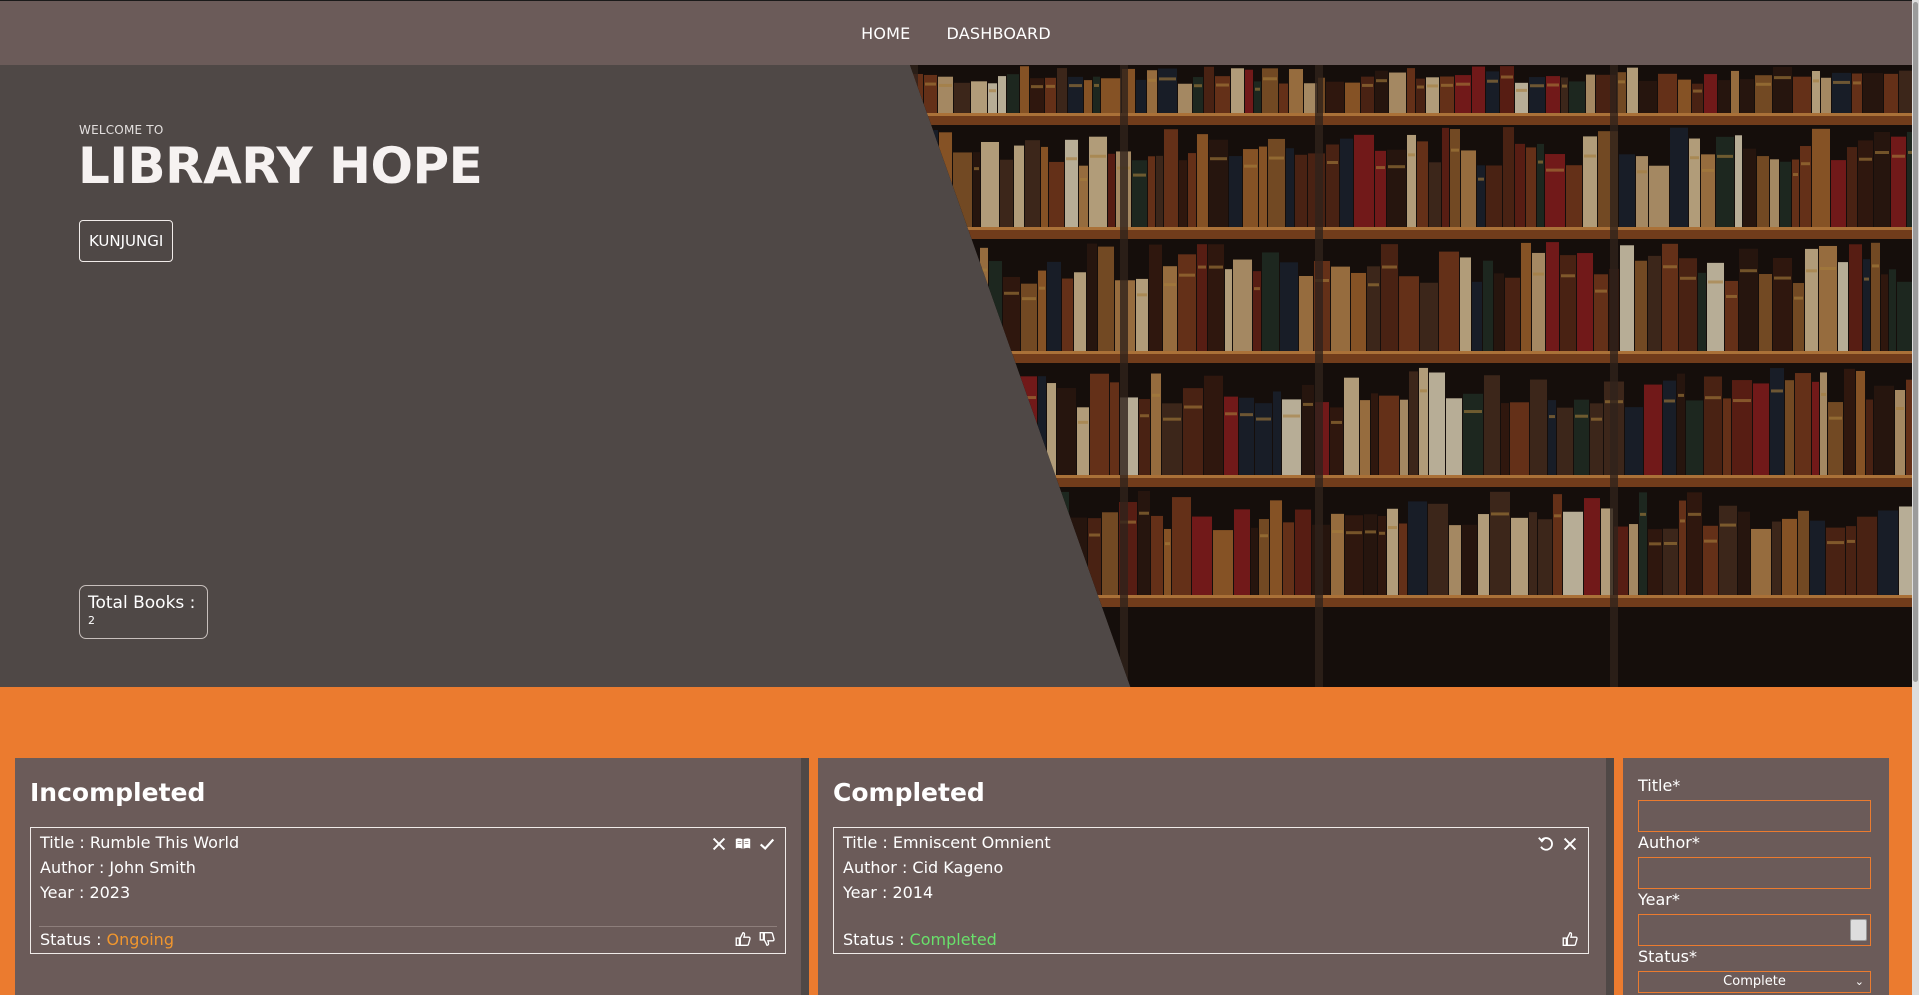 Image resolution: width=1919 pixels, height=995 pixels. Describe the element at coordinates (140, 842) in the screenshot. I see `book-title: Title : Rumble This World` at that location.